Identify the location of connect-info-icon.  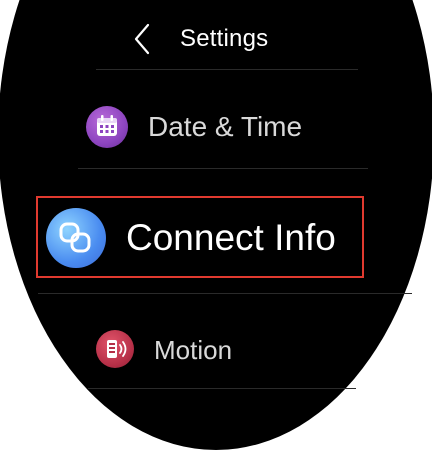
(76, 238).